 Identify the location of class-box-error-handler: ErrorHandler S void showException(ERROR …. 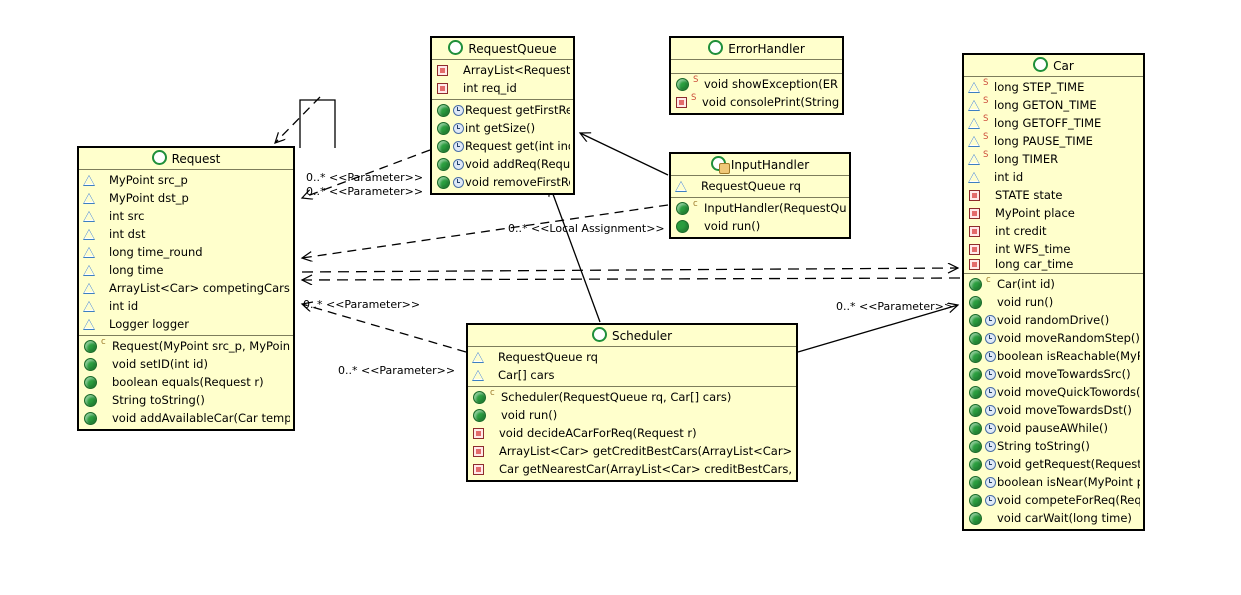
(756, 75).